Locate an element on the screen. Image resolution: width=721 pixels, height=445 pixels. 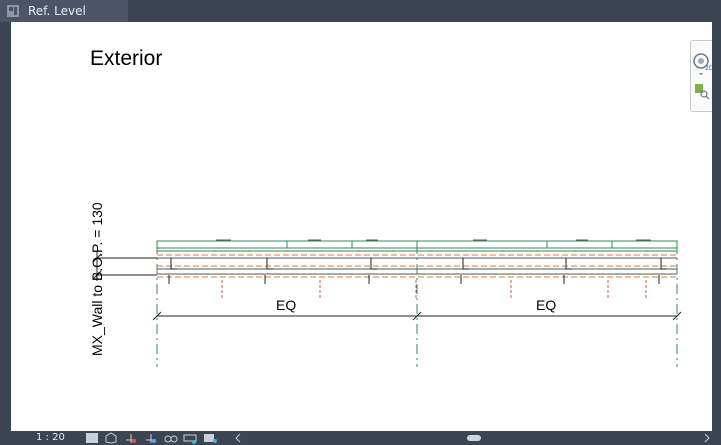
view-control-bar: 1 : 20 is located at coordinates (360, 438).